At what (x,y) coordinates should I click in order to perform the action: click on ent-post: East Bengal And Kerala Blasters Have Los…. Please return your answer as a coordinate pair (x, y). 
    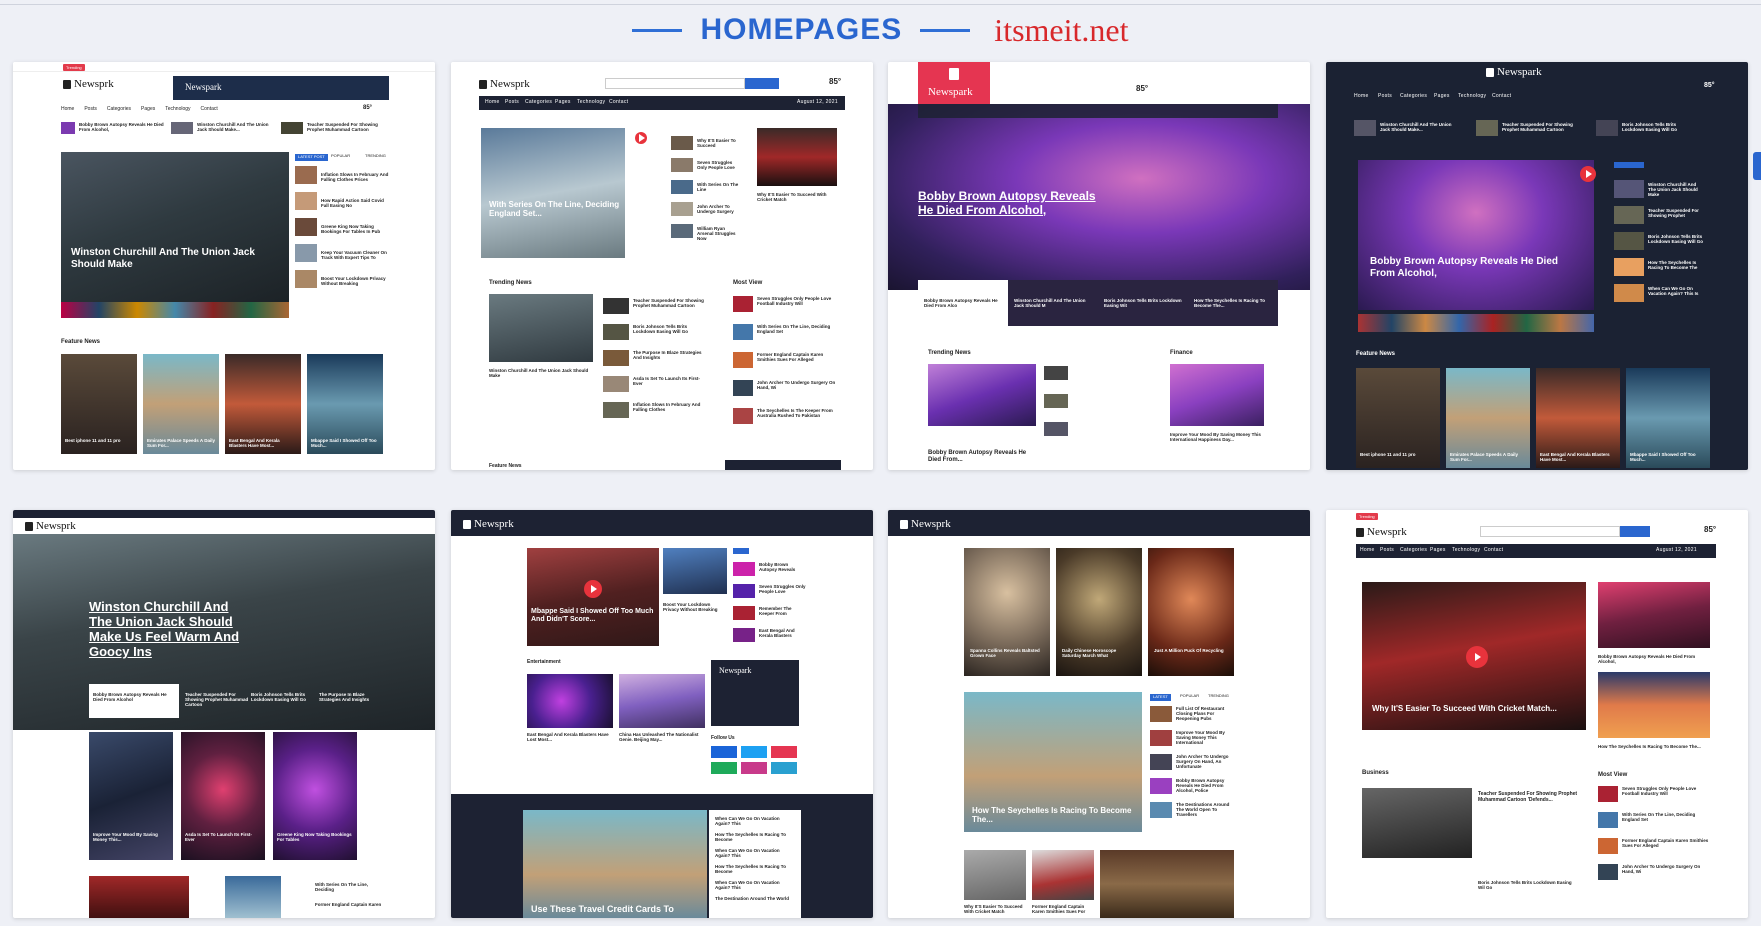
    Looking at the image, I should click on (570, 737).